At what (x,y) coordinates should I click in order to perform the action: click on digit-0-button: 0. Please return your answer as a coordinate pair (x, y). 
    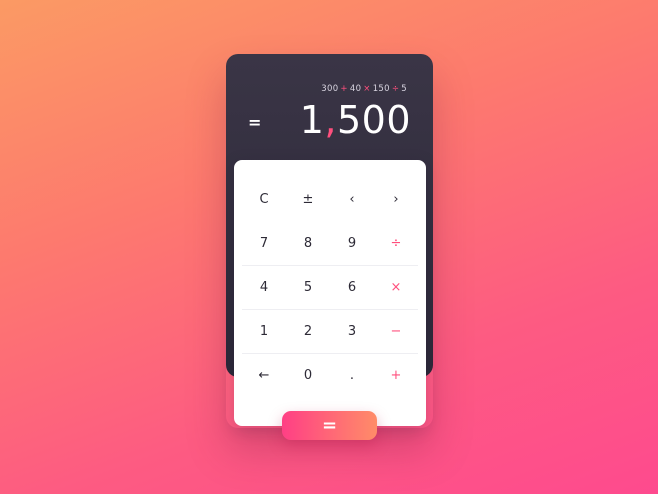
    Looking at the image, I should click on (308, 375).